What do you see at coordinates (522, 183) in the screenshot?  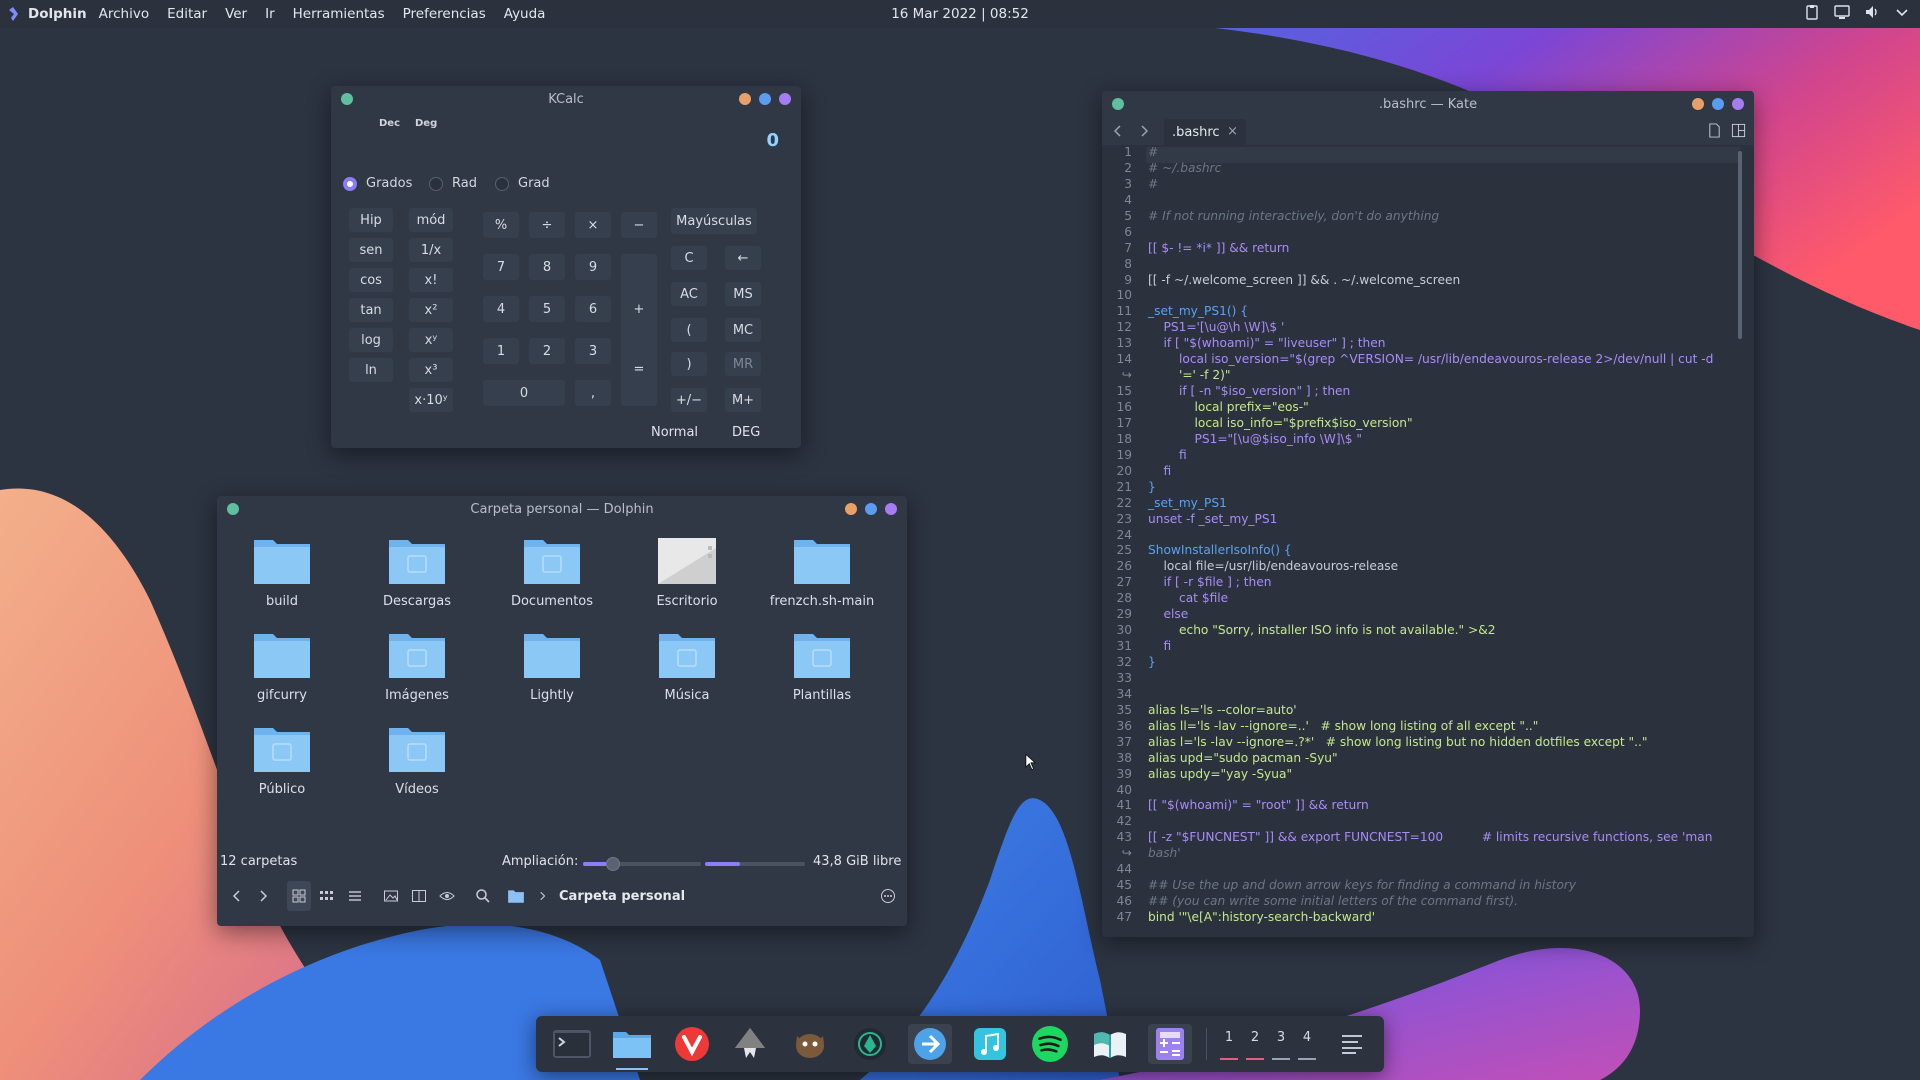 I see `radio-grad: Grad` at bounding box center [522, 183].